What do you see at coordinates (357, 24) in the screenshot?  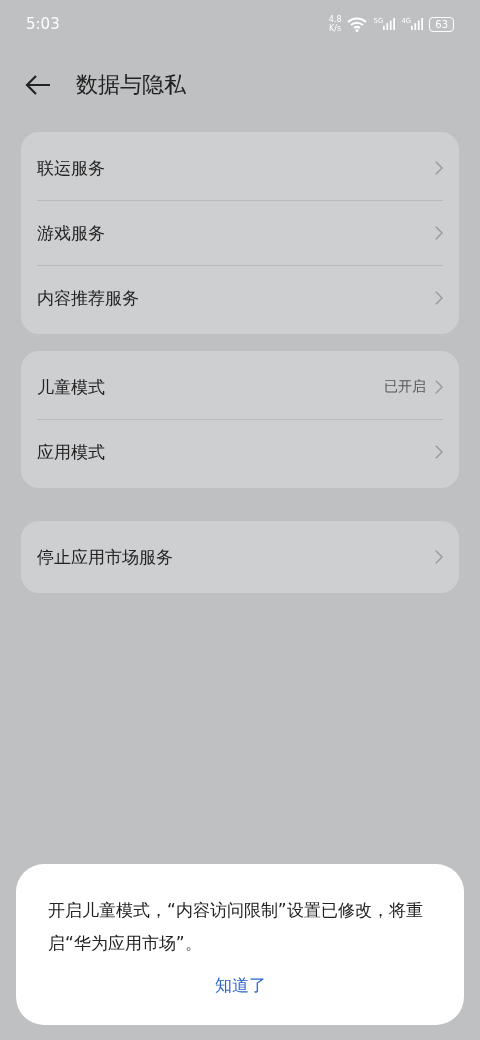 I see `wifi-icon` at bounding box center [357, 24].